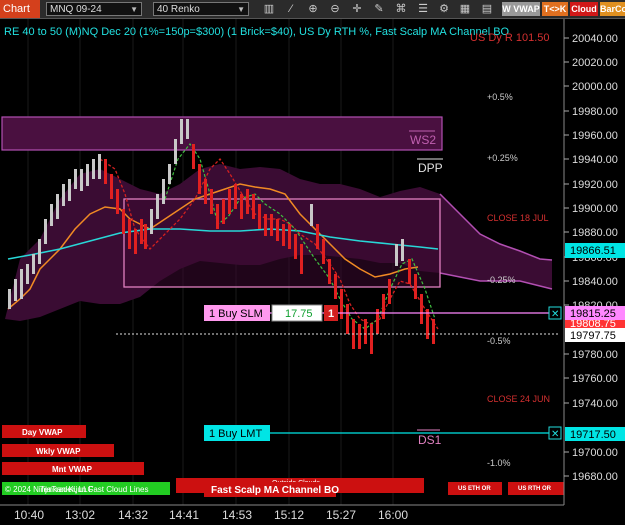  I want to click on drawing-tool-icon: ⁄, so click(291, 9).